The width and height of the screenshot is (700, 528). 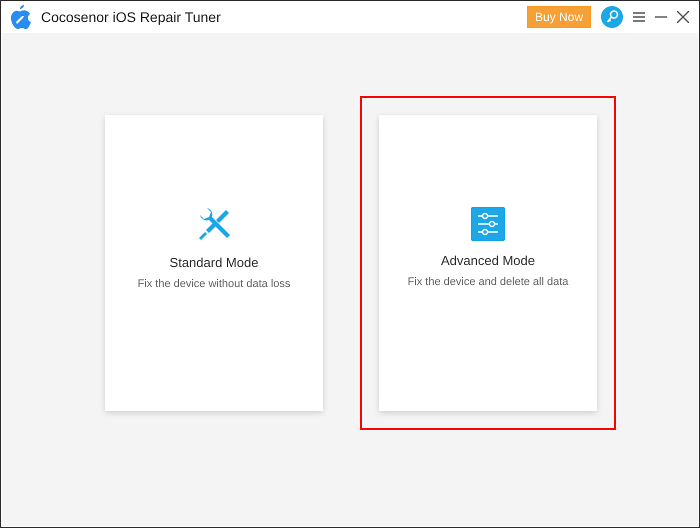 I want to click on menu-icon, so click(x=639, y=17).